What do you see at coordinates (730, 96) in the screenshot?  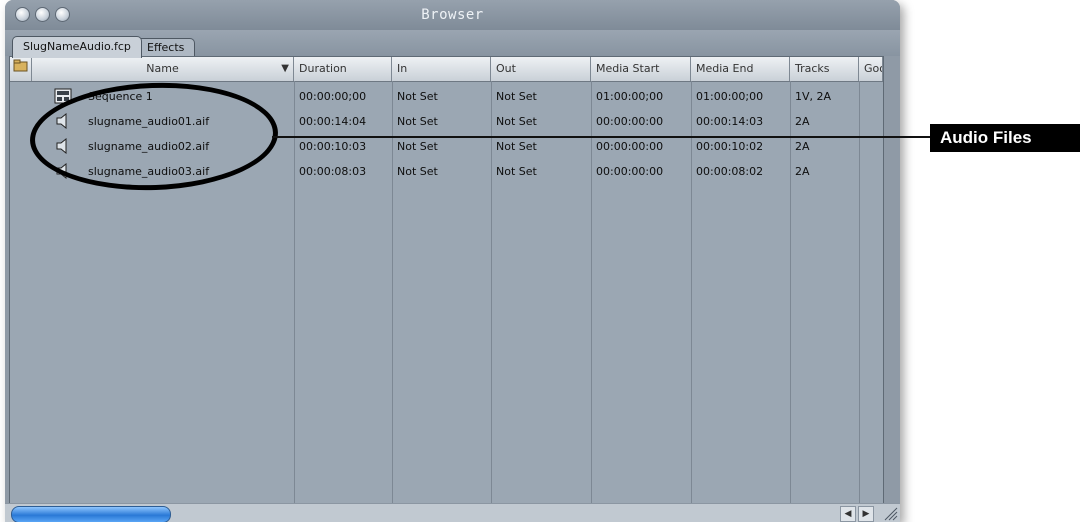 I see `row-media-end: 01:00:00;00` at bounding box center [730, 96].